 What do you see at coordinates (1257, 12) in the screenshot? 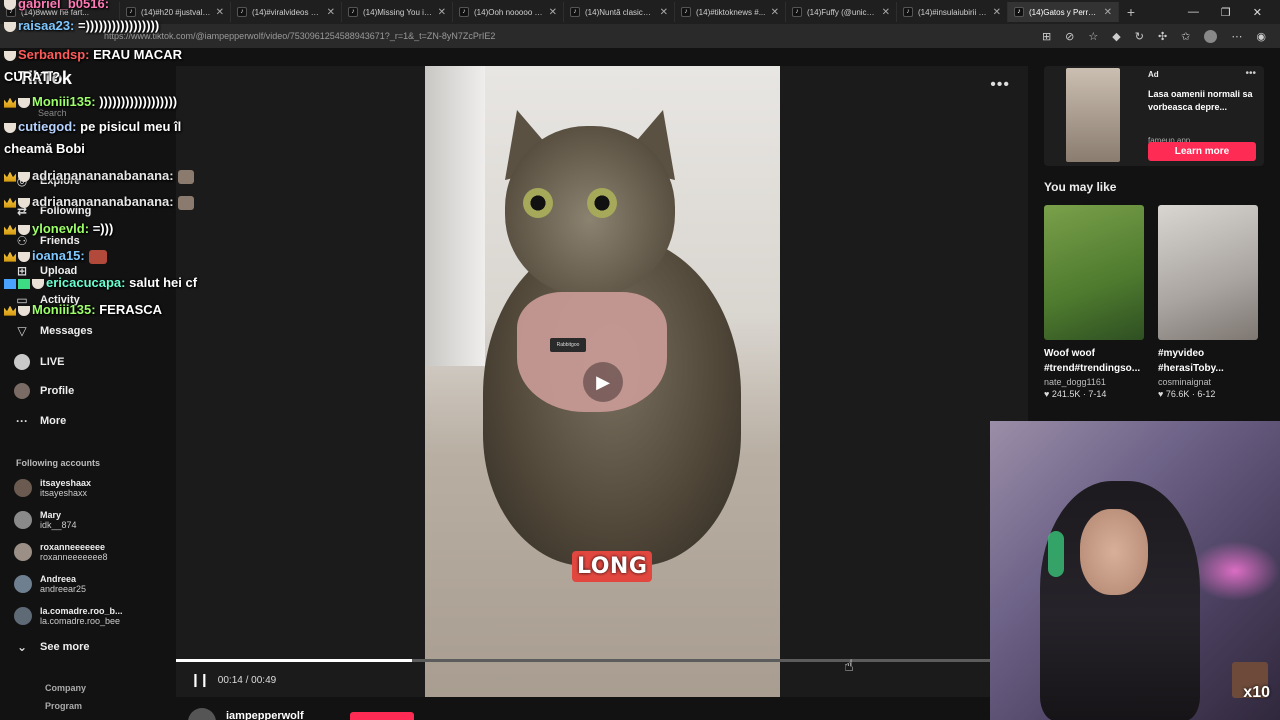
I see `close-window-button: ✕` at bounding box center [1257, 12].